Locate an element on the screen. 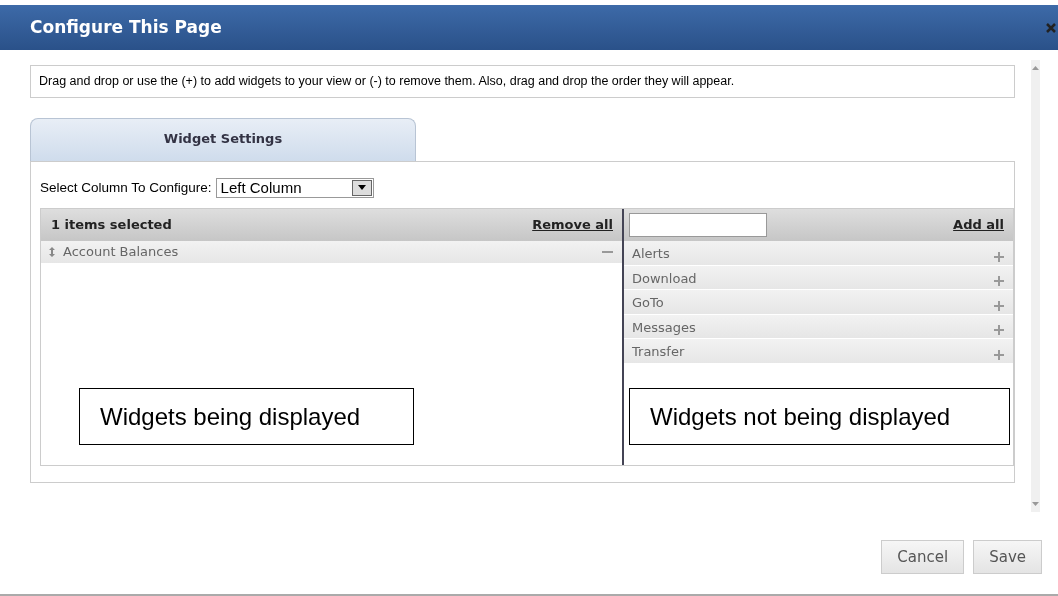  annotation-callout: Widgets not being displayed is located at coordinates (819, 416).